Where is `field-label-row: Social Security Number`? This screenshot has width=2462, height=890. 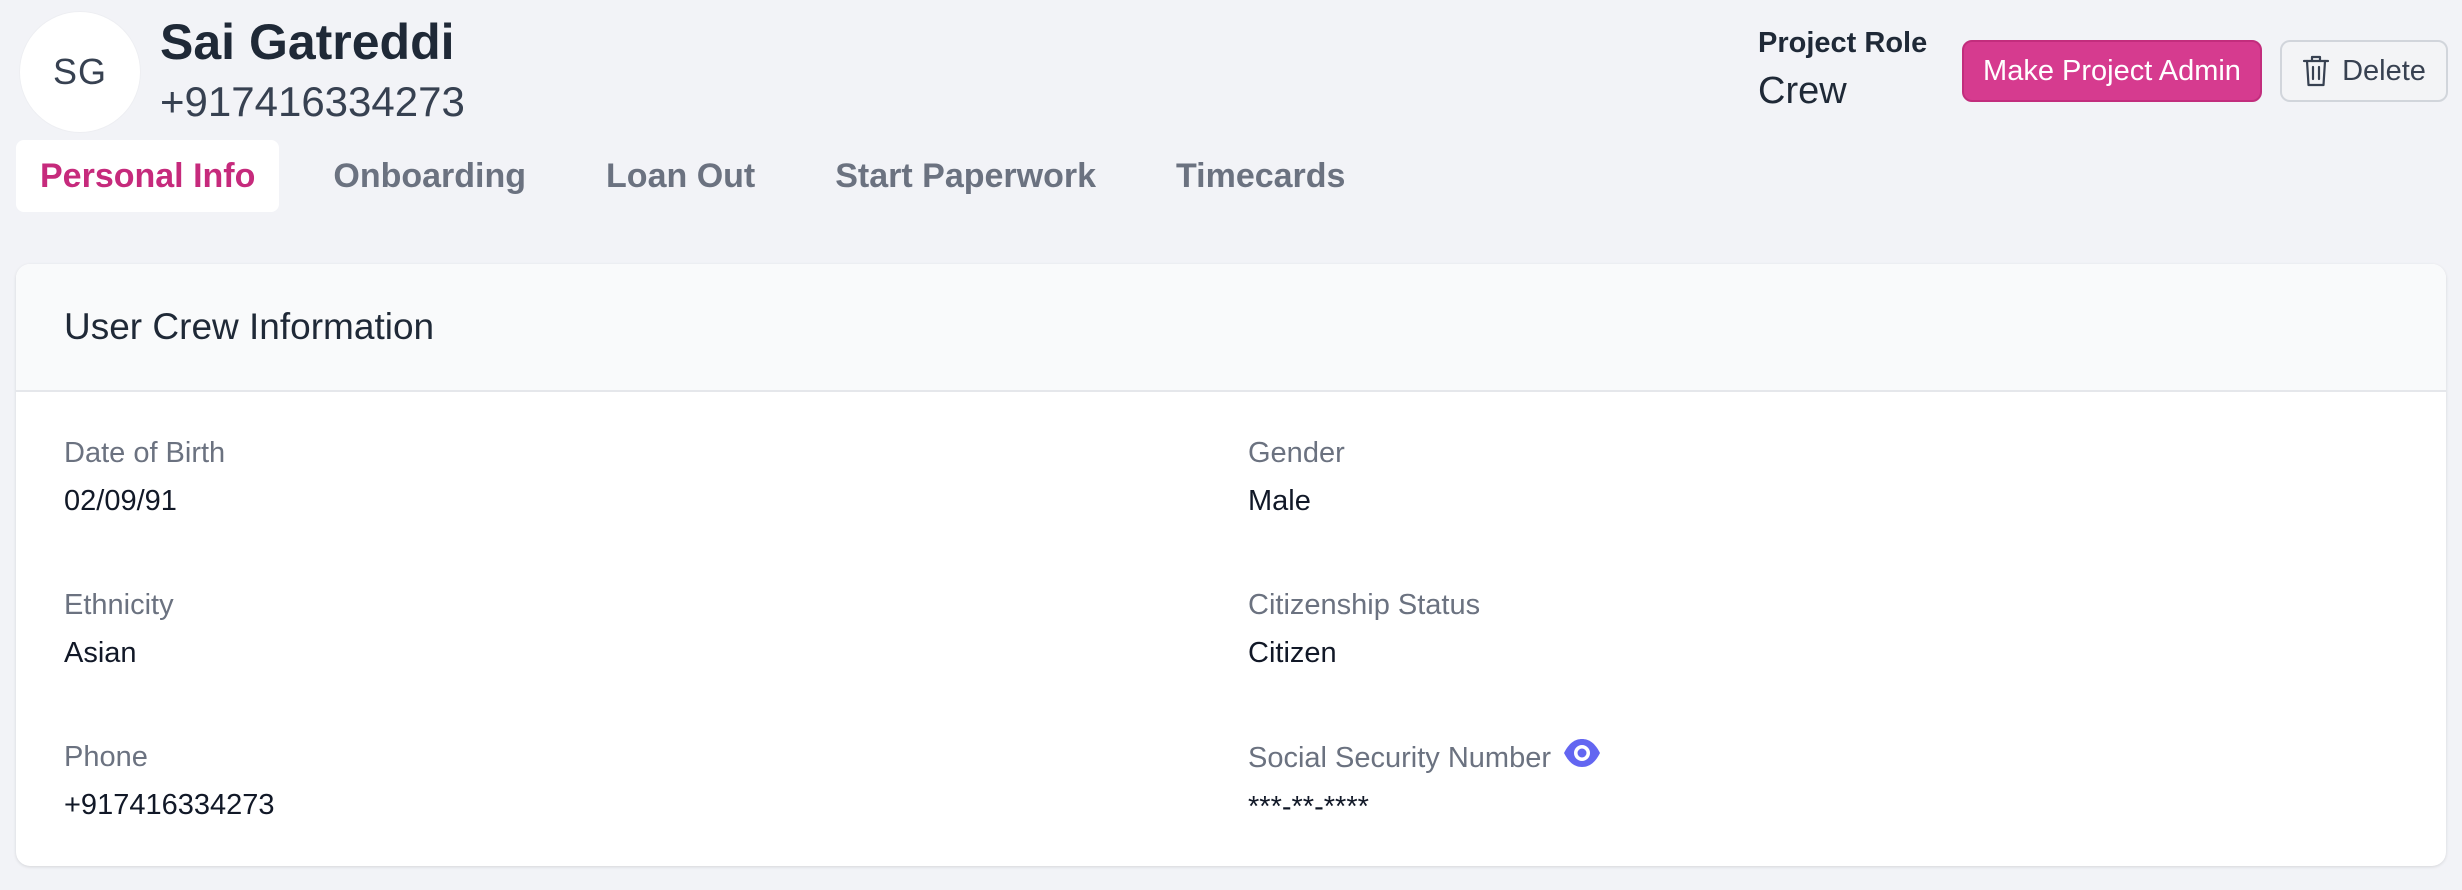 field-label-row: Social Security Number is located at coordinates (1748, 758).